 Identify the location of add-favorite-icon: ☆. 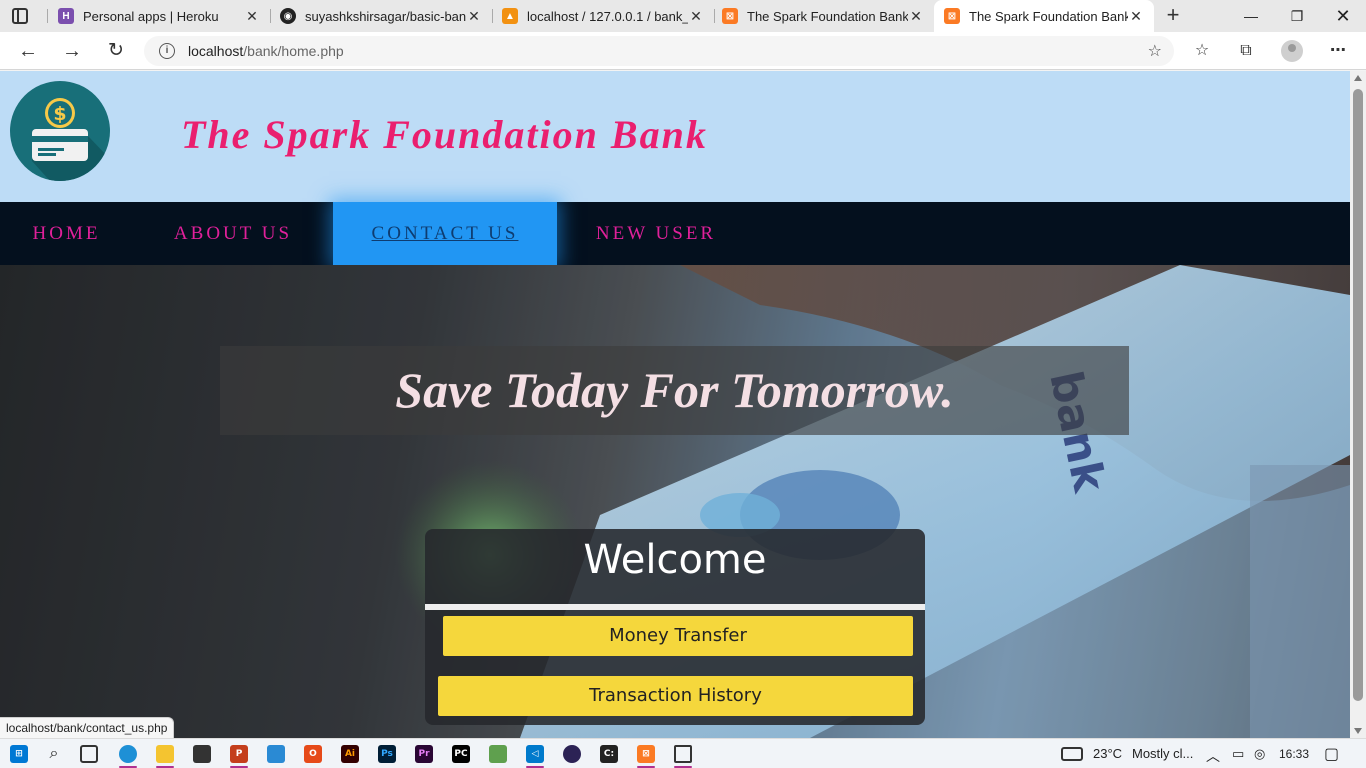
(1155, 51).